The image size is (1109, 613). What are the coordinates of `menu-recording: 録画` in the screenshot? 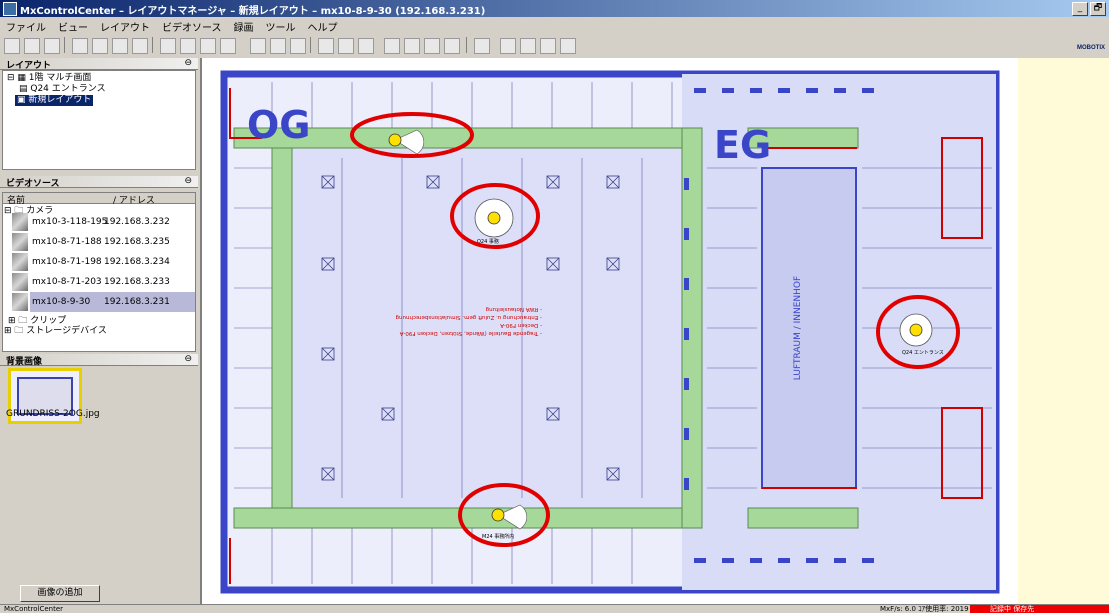 It's located at (244, 25).